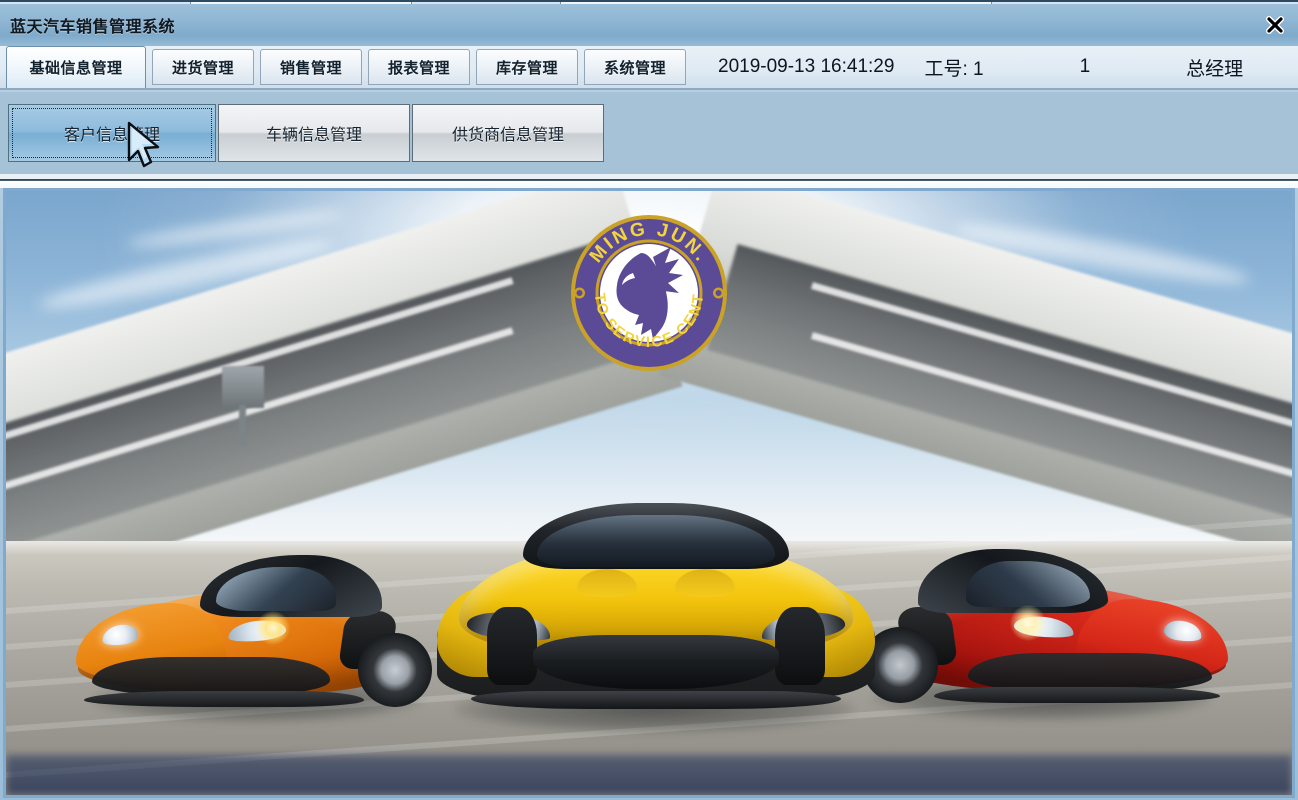  I want to click on tab-label: 销售管理, so click(310, 68).